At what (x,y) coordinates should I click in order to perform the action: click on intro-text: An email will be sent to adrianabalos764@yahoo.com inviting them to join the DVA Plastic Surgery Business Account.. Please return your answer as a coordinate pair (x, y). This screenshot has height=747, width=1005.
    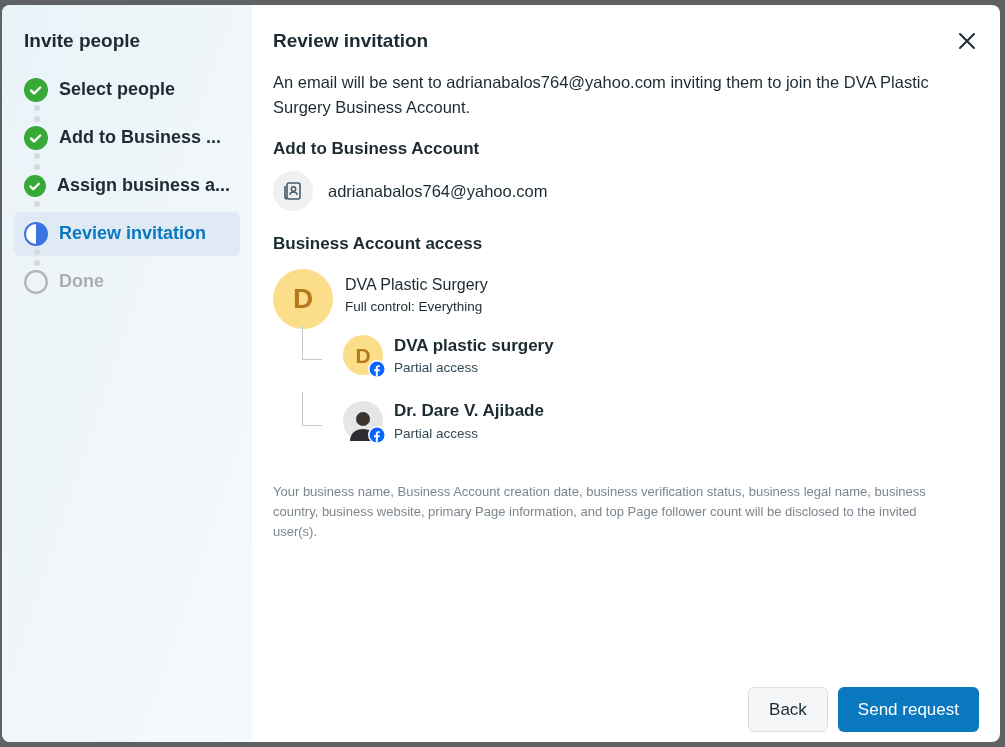
    Looking at the image, I should click on (601, 94).